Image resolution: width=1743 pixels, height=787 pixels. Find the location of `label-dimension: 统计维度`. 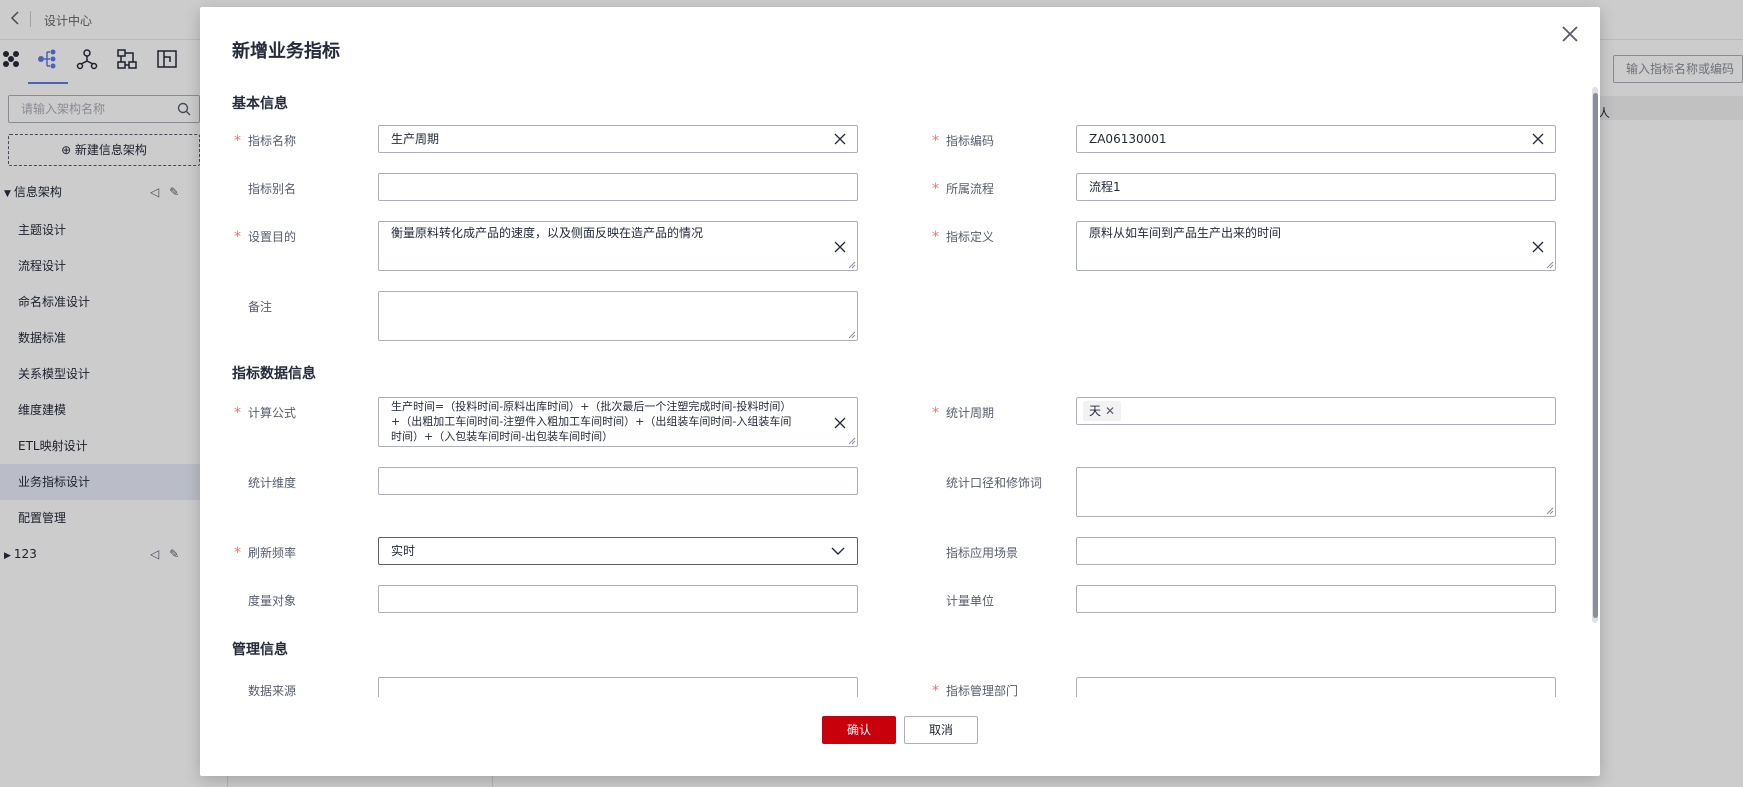

label-dimension: 统计维度 is located at coordinates (272, 483).